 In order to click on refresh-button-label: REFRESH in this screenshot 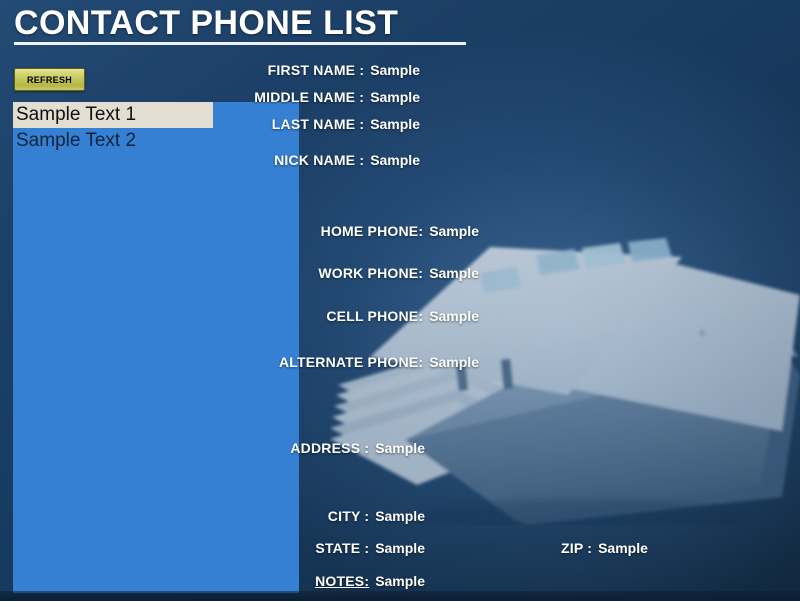, I will do `click(49, 79)`.